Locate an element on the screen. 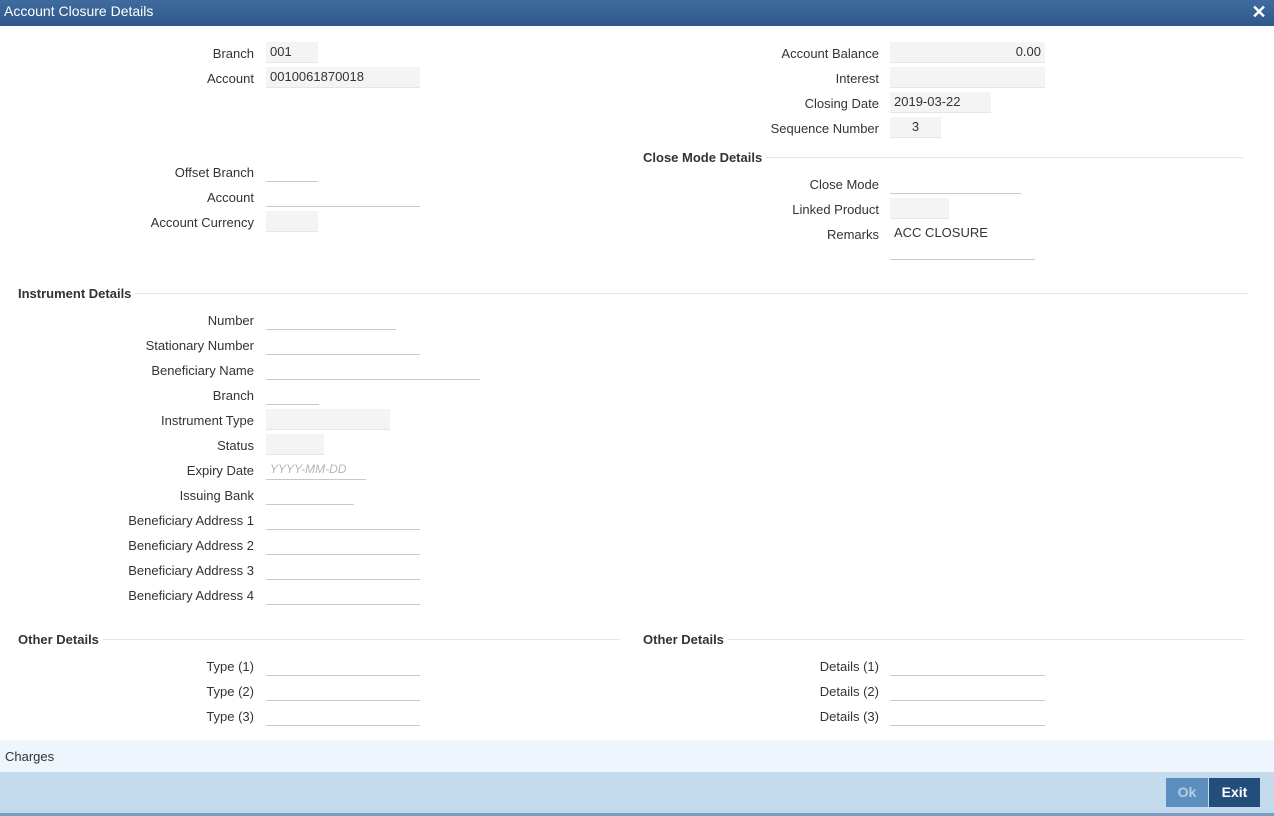 This screenshot has width=1274, height=816. close-mode-field is located at coordinates (955, 183).